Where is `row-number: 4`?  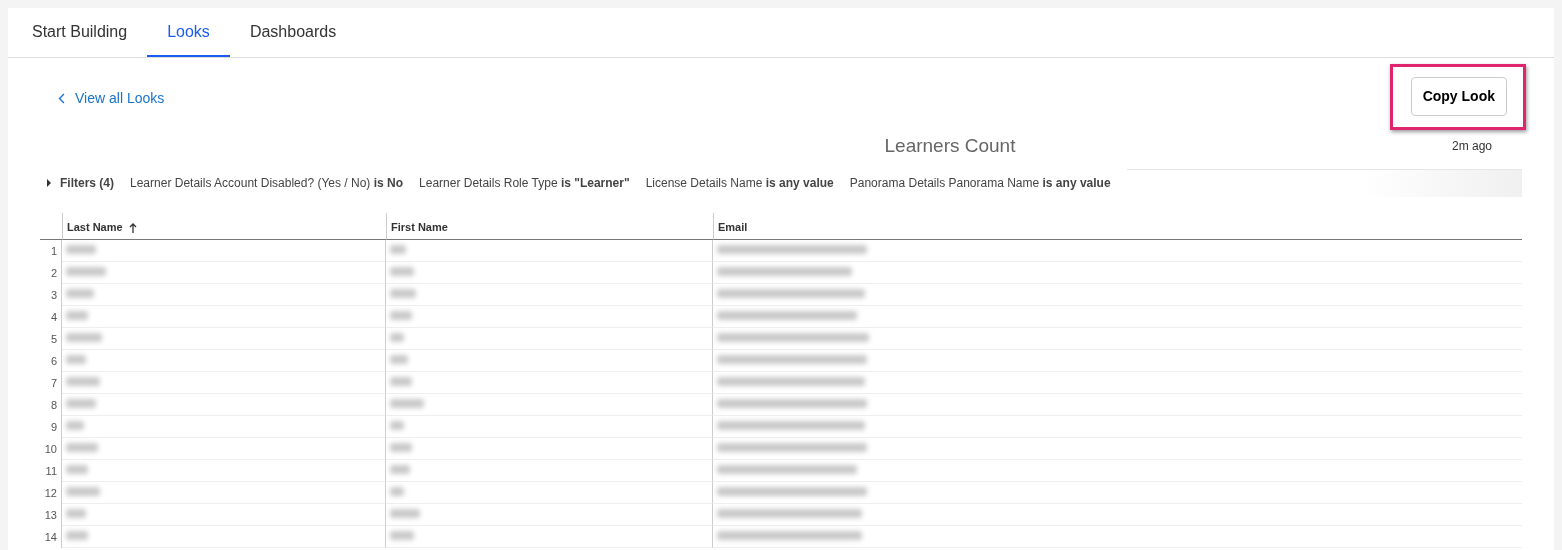
row-number: 4 is located at coordinates (51, 317).